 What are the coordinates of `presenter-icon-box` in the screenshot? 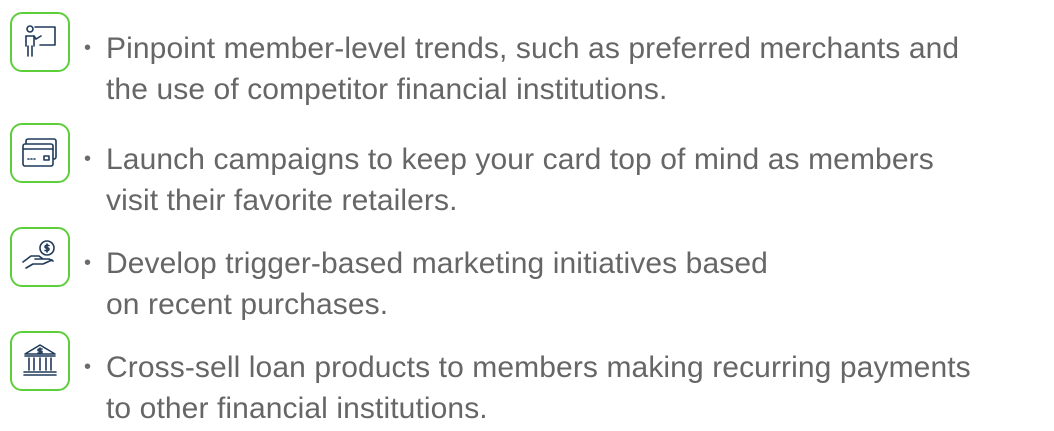 It's located at (40, 42).